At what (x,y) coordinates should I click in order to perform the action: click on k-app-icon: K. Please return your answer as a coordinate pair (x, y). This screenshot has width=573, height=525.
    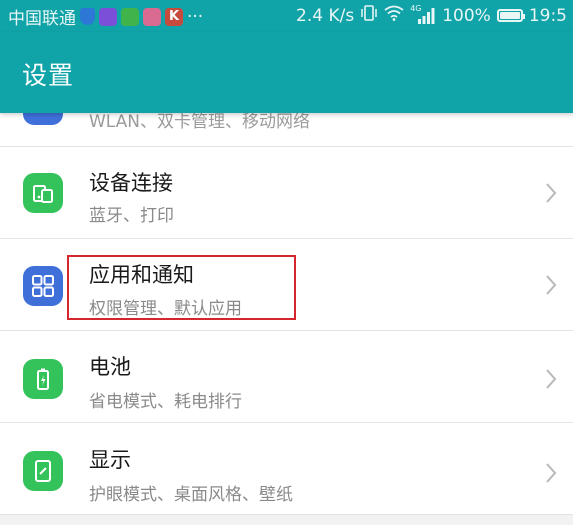
    Looking at the image, I should click on (174, 16).